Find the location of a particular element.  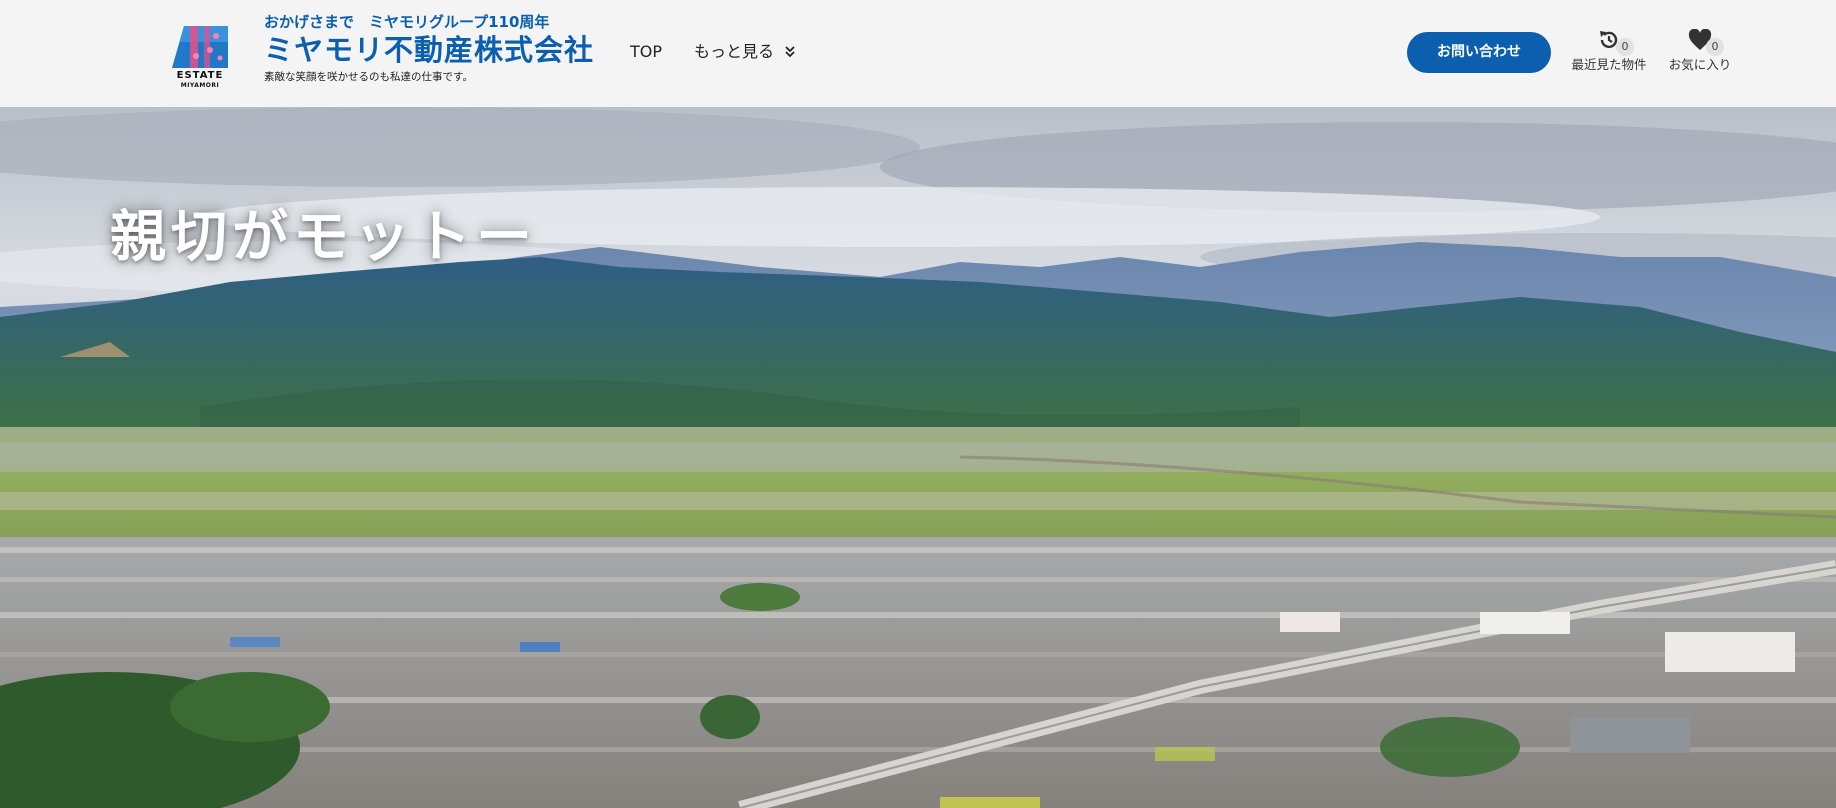

company-name: ミヤモリ不動産株式会社 is located at coordinates (429, 50).